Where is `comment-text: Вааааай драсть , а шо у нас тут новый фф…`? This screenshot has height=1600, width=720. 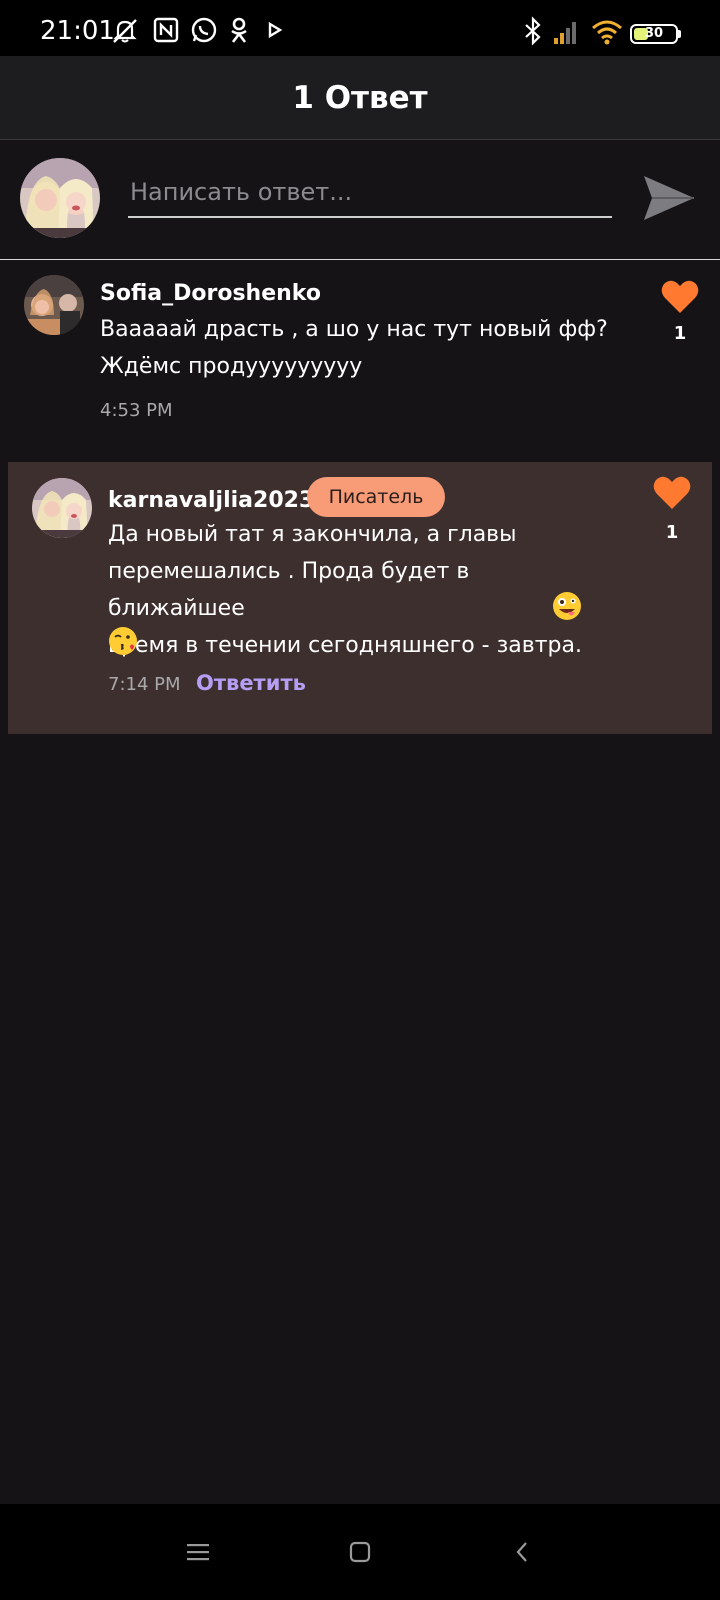
comment-text: Вааааай драсть , а шо у нас тут новый фф… is located at coordinates (360, 348).